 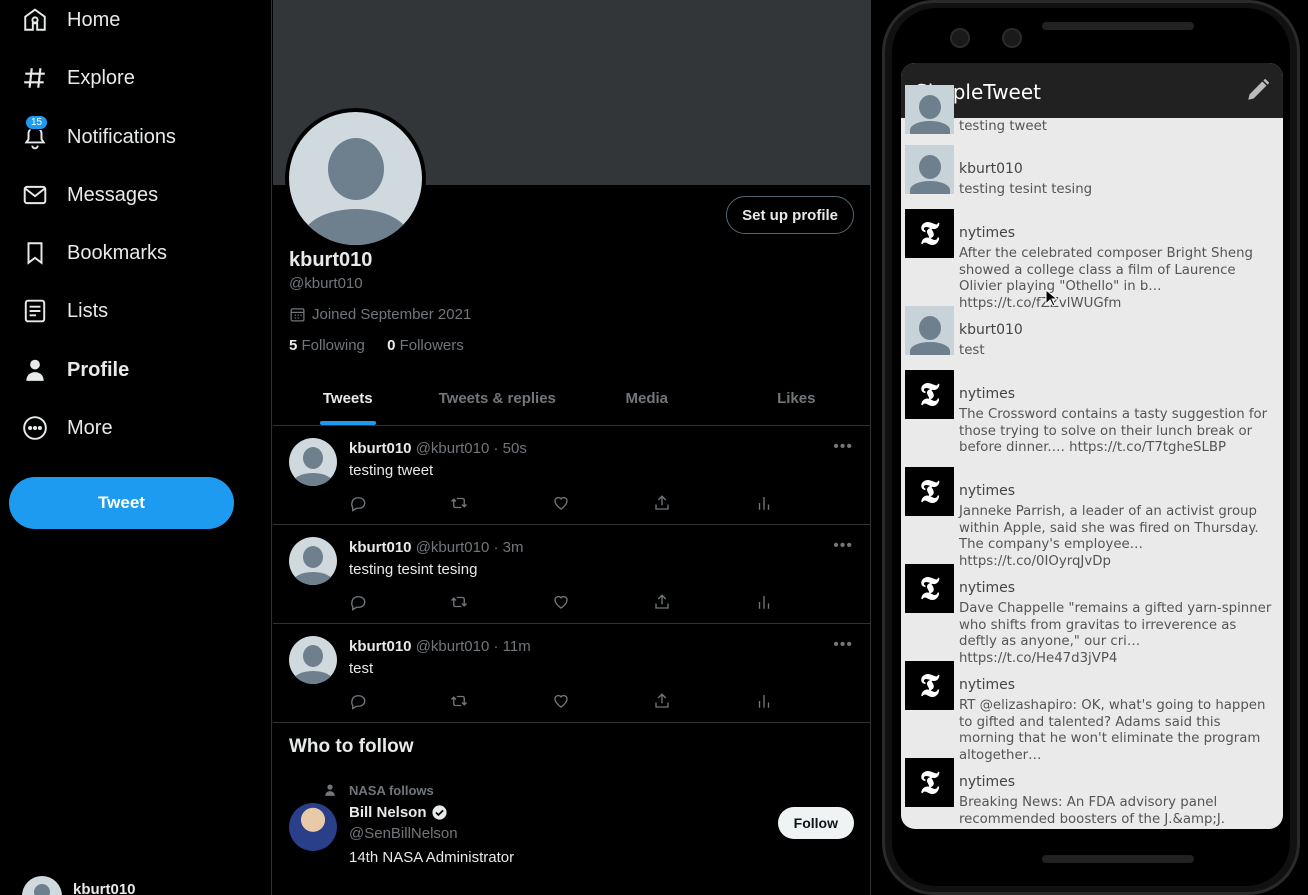 What do you see at coordinates (469, 547) in the screenshot?
I see `tweet-meta: @kburt010 · 3m` at bounding box center [469, 547].